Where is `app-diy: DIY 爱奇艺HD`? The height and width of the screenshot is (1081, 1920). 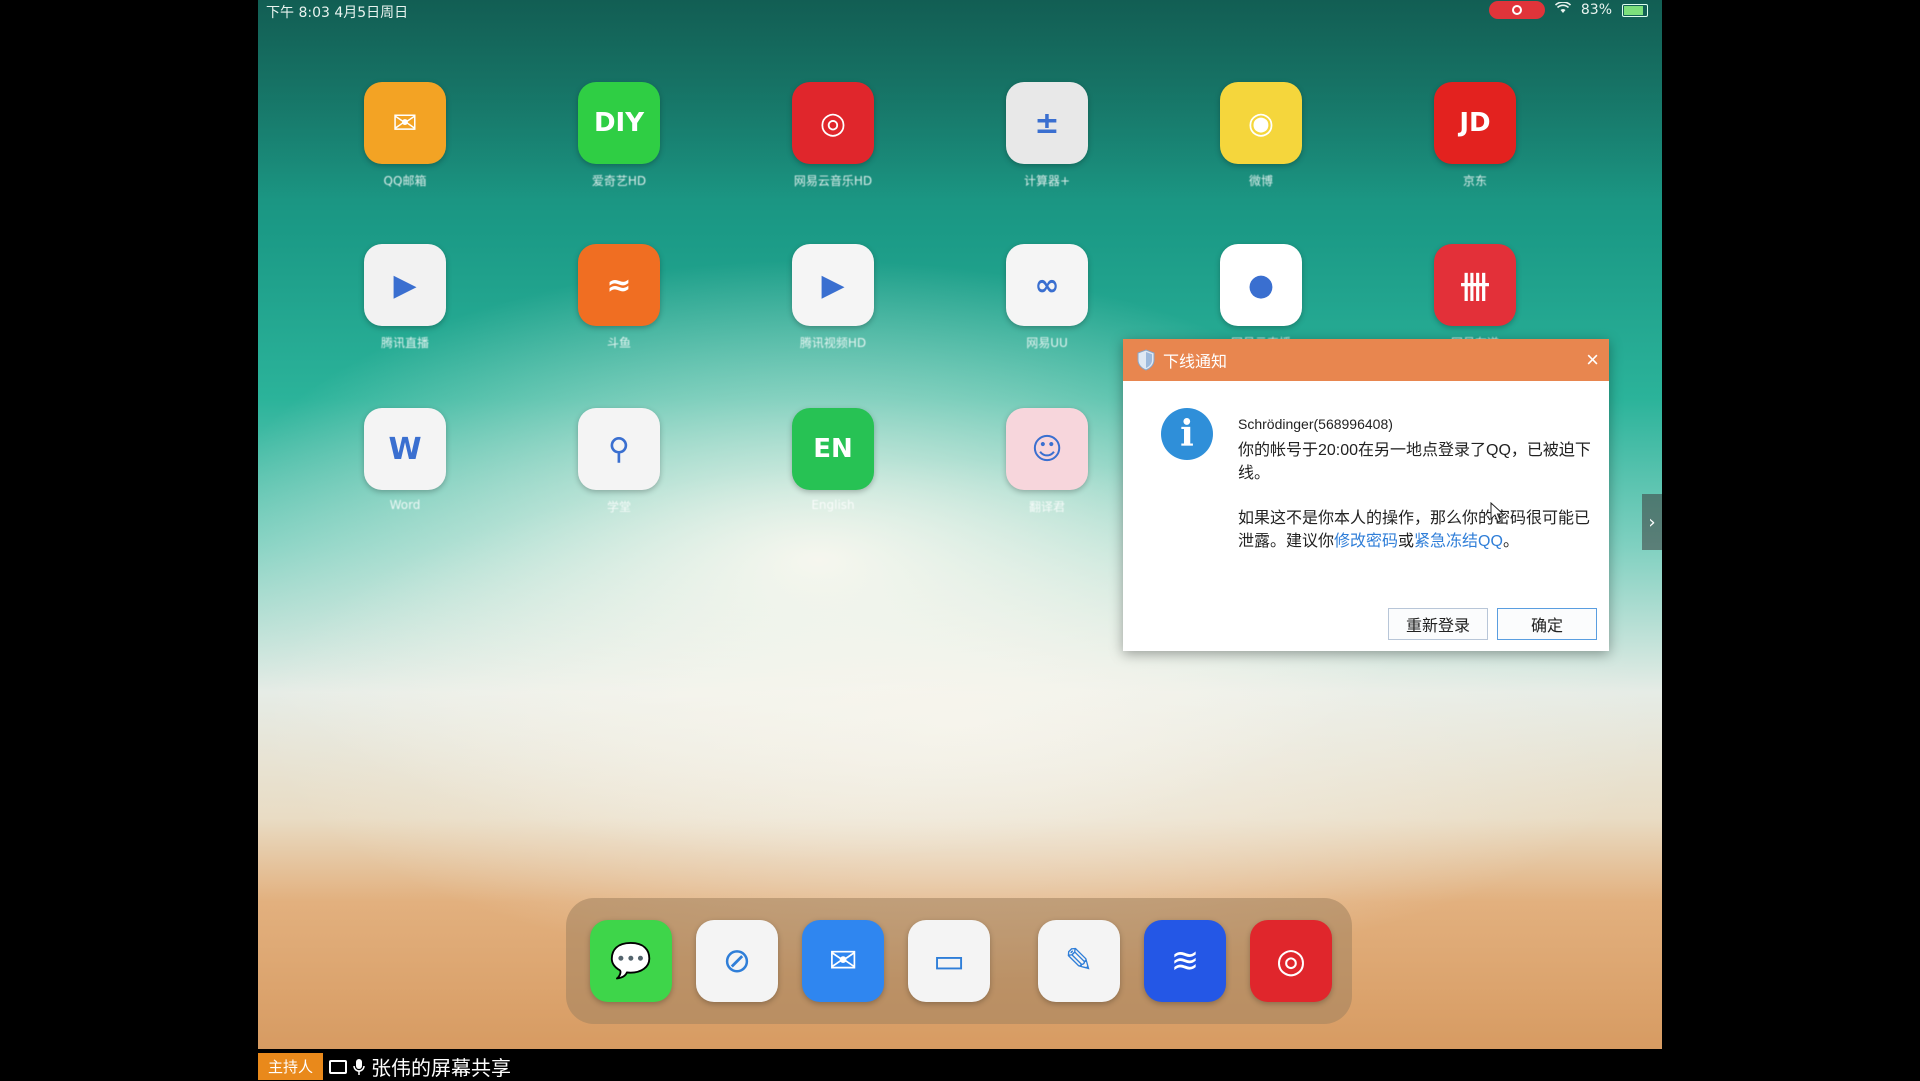
app-diy: DIY 爱奇艺HD is located at coordinates (619, 135).